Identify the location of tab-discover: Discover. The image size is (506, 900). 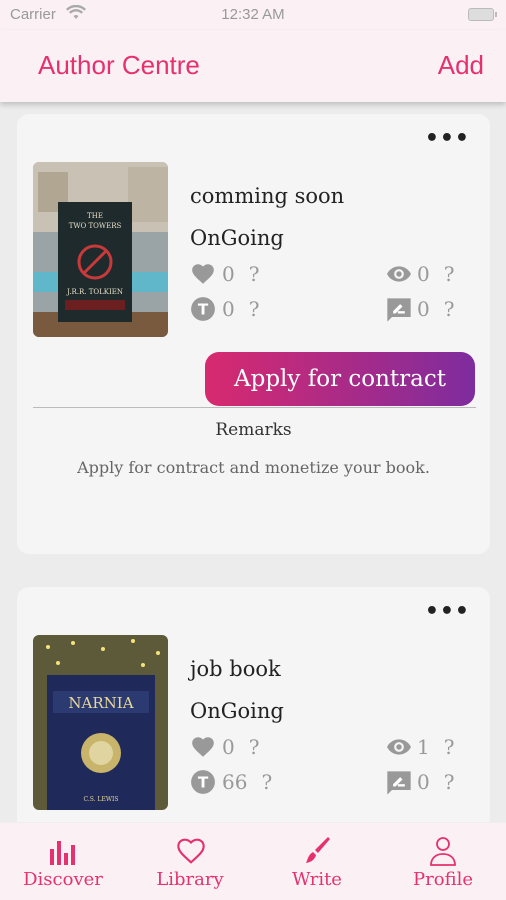
(63, 861).